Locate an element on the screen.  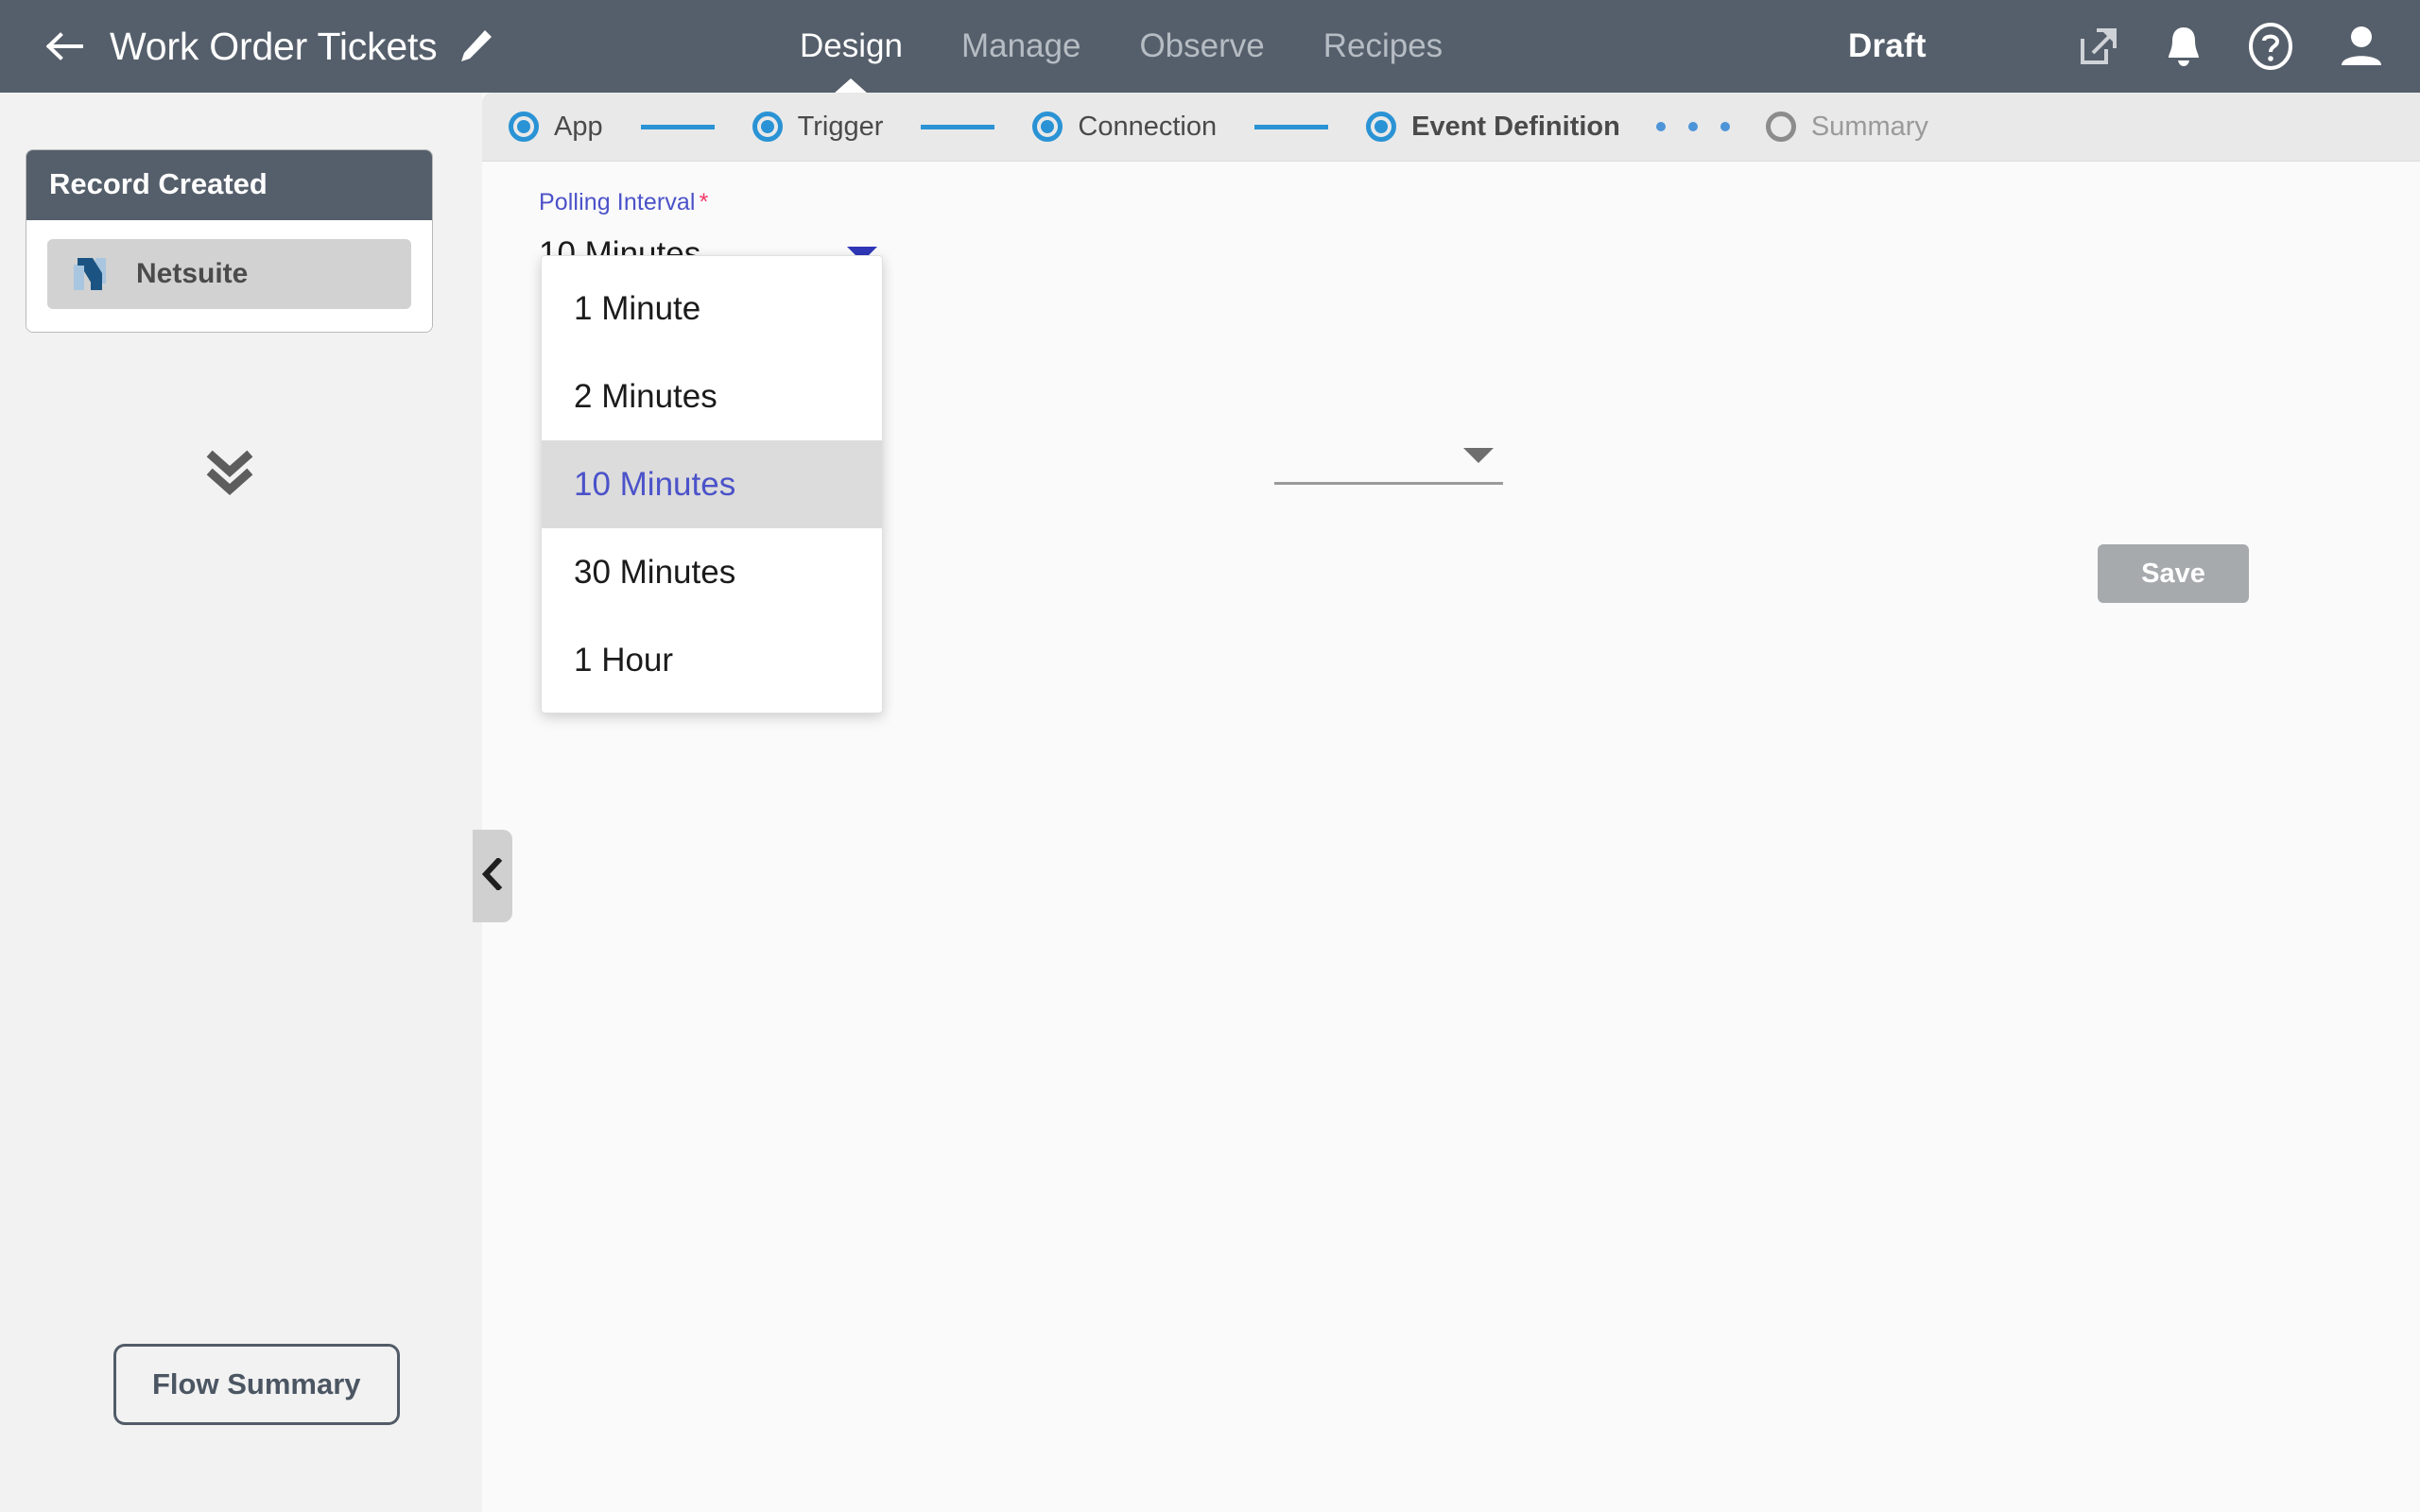
flow-card-app-chip: Netsuite is located at coordinates (229, 274).